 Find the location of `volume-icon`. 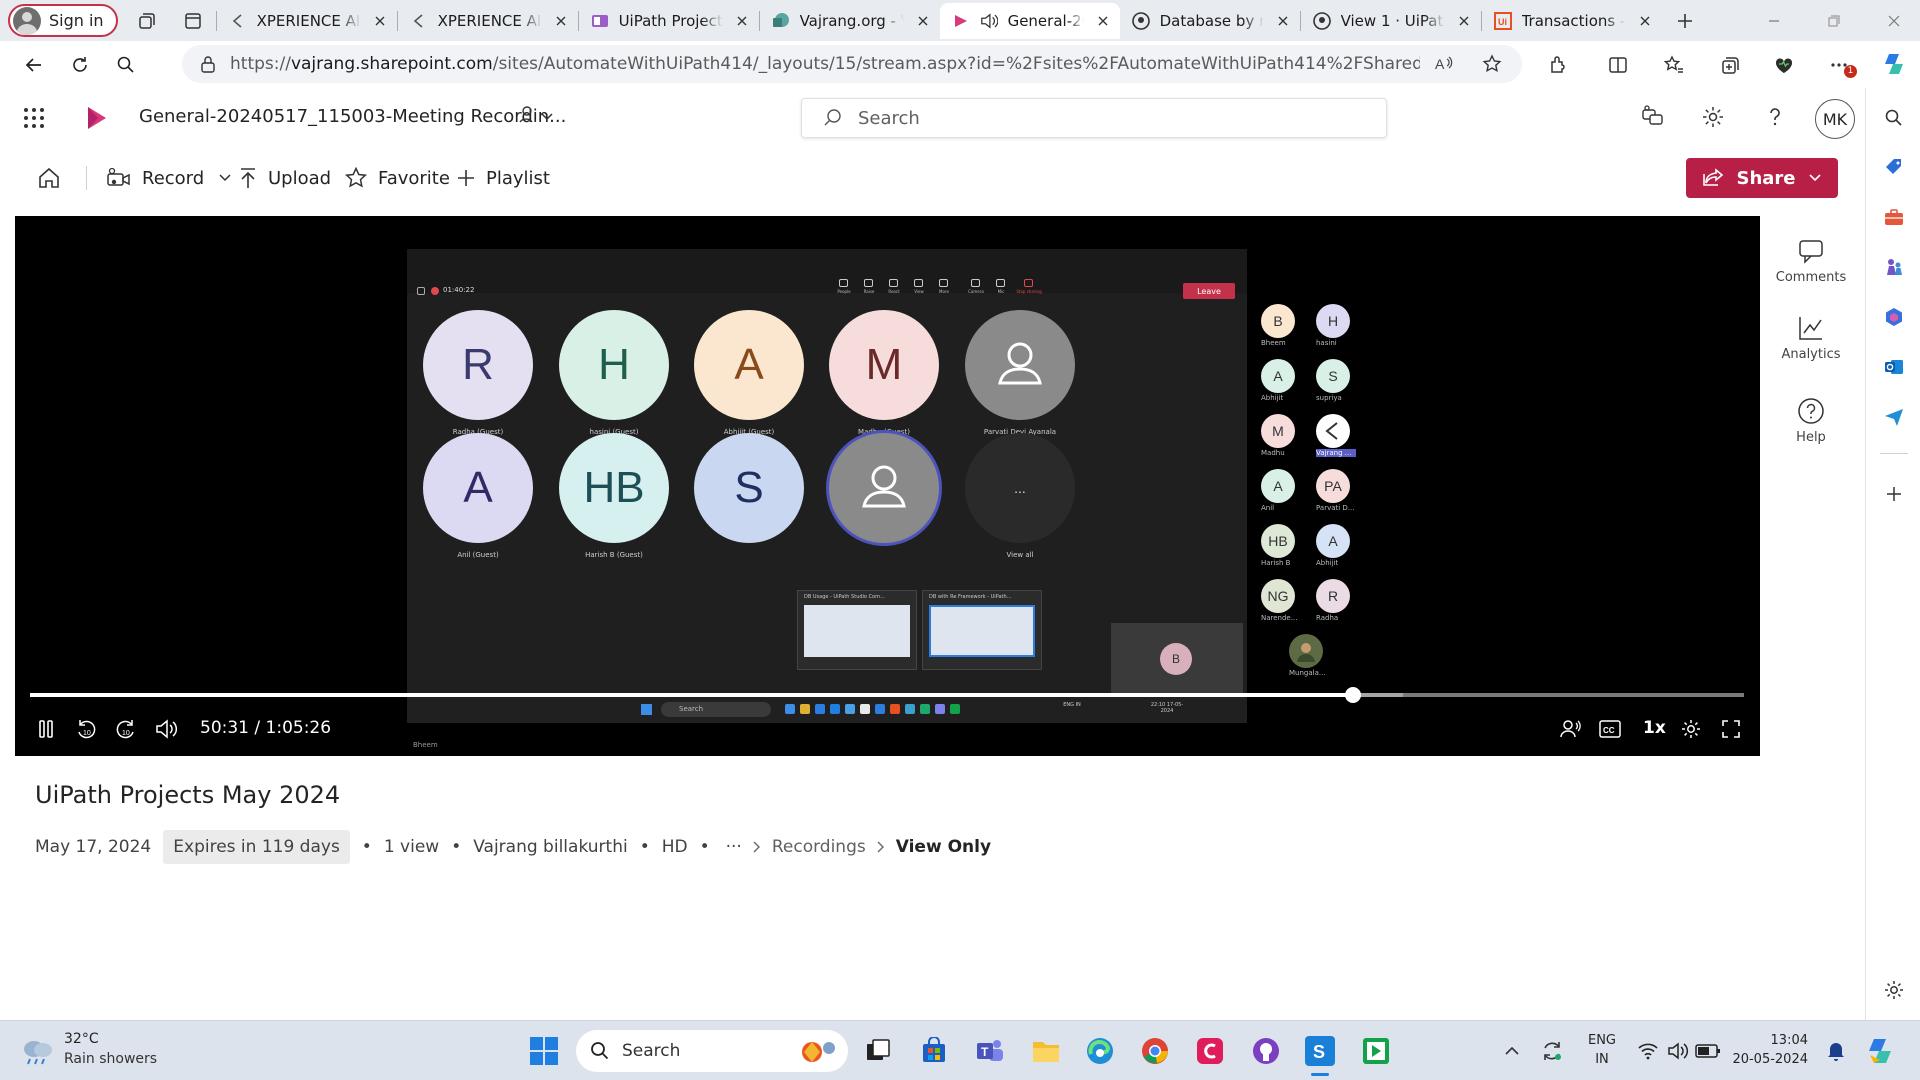

volume-icon is located at coordinates (166, 729).